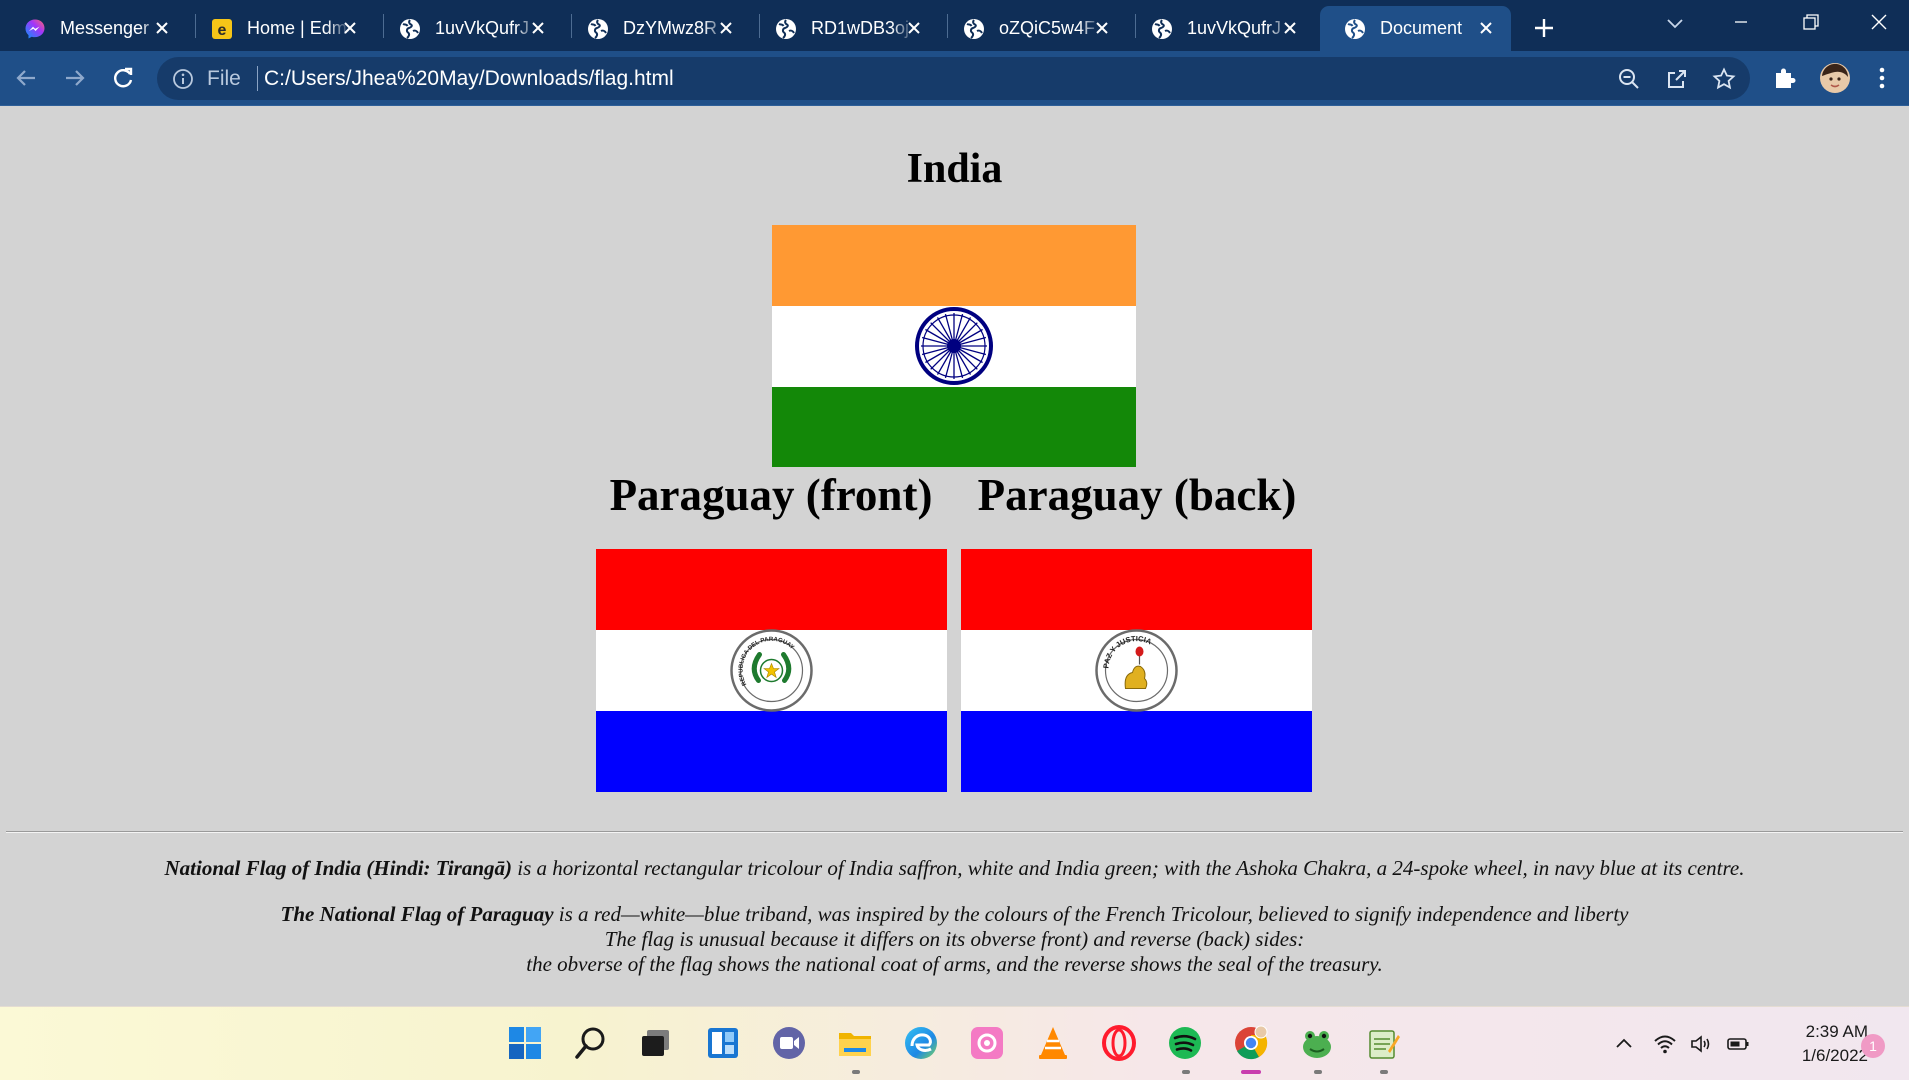 The width and height of the screenshot is (1909, 1080). I want to click on ashoka-chakra, so click(954, 346).